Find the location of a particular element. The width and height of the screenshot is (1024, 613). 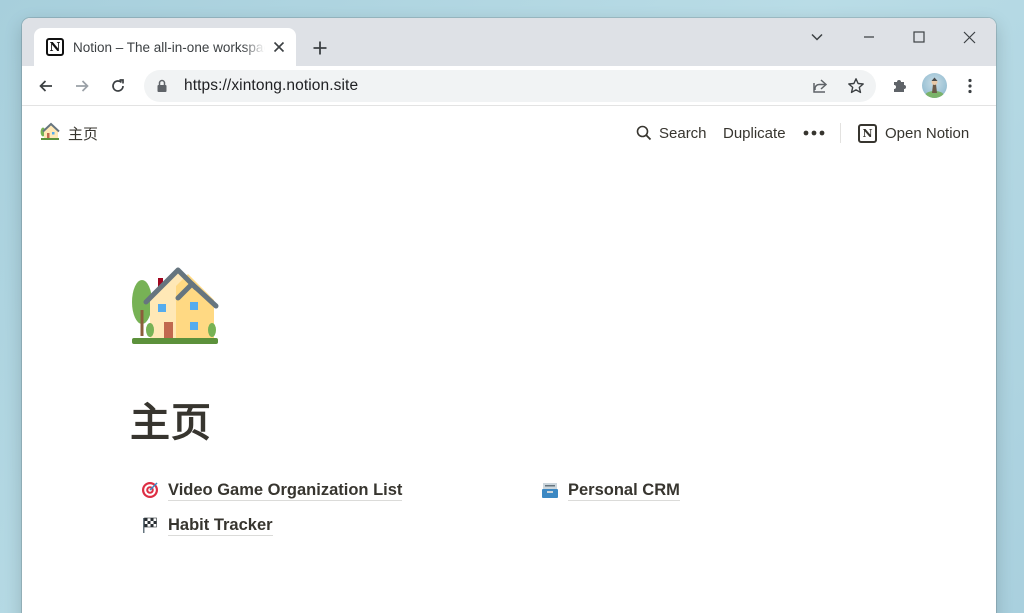

browser-toolbar: https://xintong.notion.site is located at coordinates (509, 86).